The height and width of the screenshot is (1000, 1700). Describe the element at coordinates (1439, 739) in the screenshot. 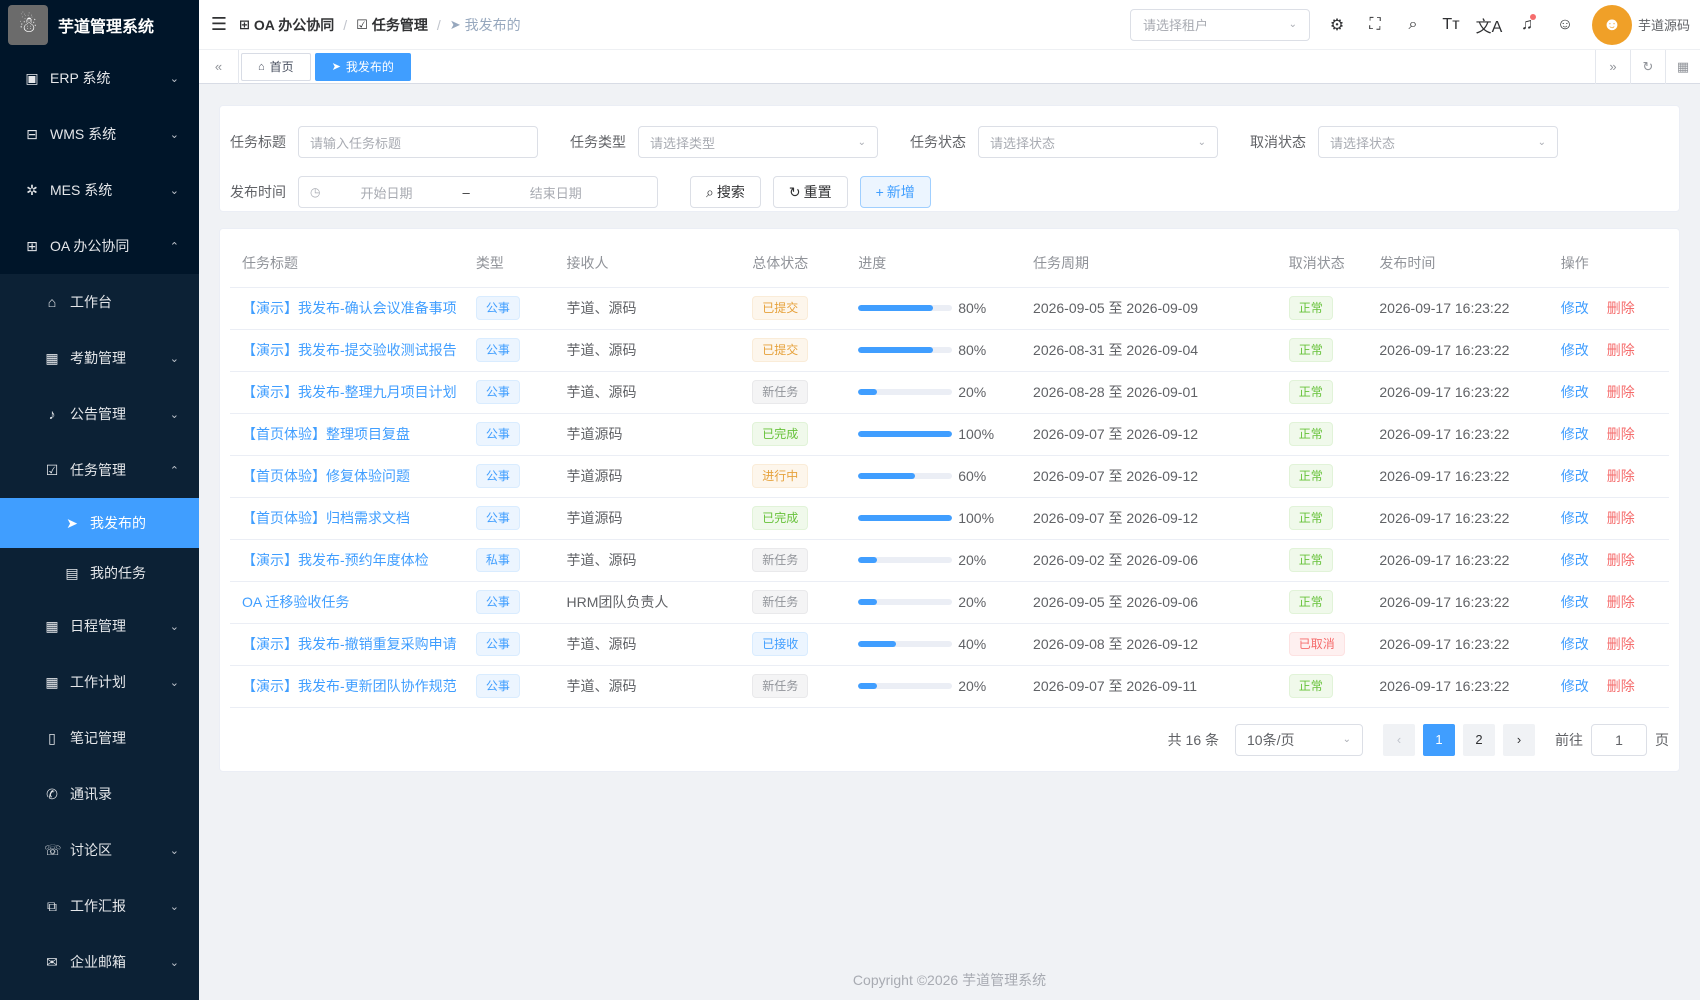

I see `page-button-1: 1` at that location.